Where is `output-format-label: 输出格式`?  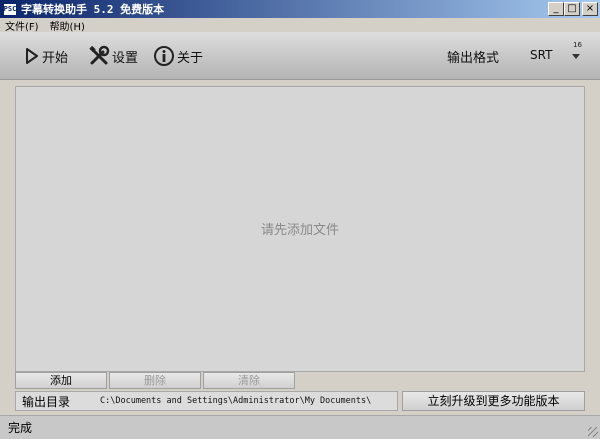
output-format-label: 输出格式 is located at coordinates (473, 58).